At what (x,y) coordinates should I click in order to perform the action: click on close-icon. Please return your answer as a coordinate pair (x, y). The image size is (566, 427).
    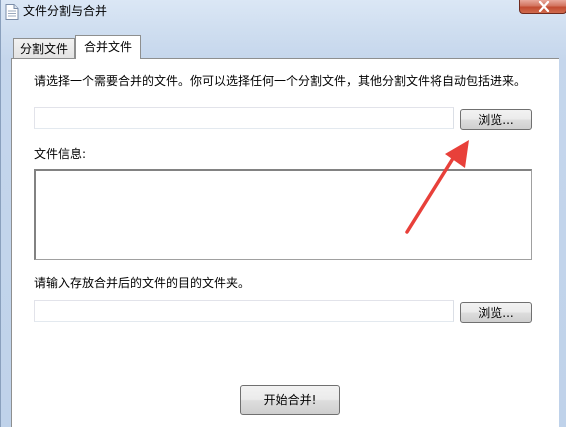
    Looking at the image, I should click on (544, 6).